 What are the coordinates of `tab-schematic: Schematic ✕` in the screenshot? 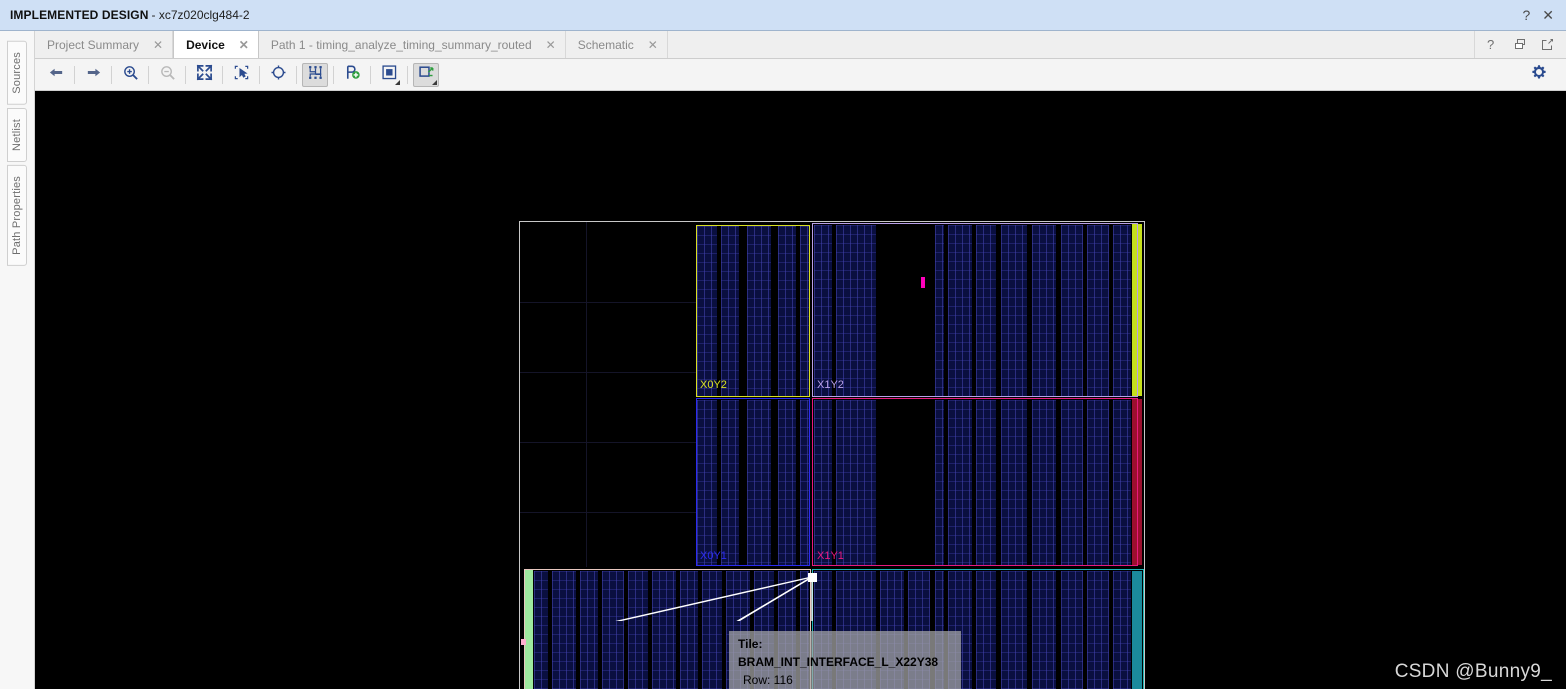 It's located at (616, 44).